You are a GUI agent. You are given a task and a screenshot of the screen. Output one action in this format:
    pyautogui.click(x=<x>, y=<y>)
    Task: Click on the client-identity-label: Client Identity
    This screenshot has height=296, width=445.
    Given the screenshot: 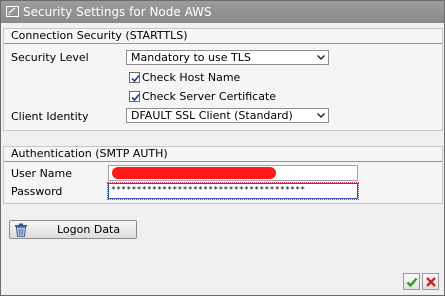 What is the action you would take?
    pyautogui.click(x=50, y=116)
    